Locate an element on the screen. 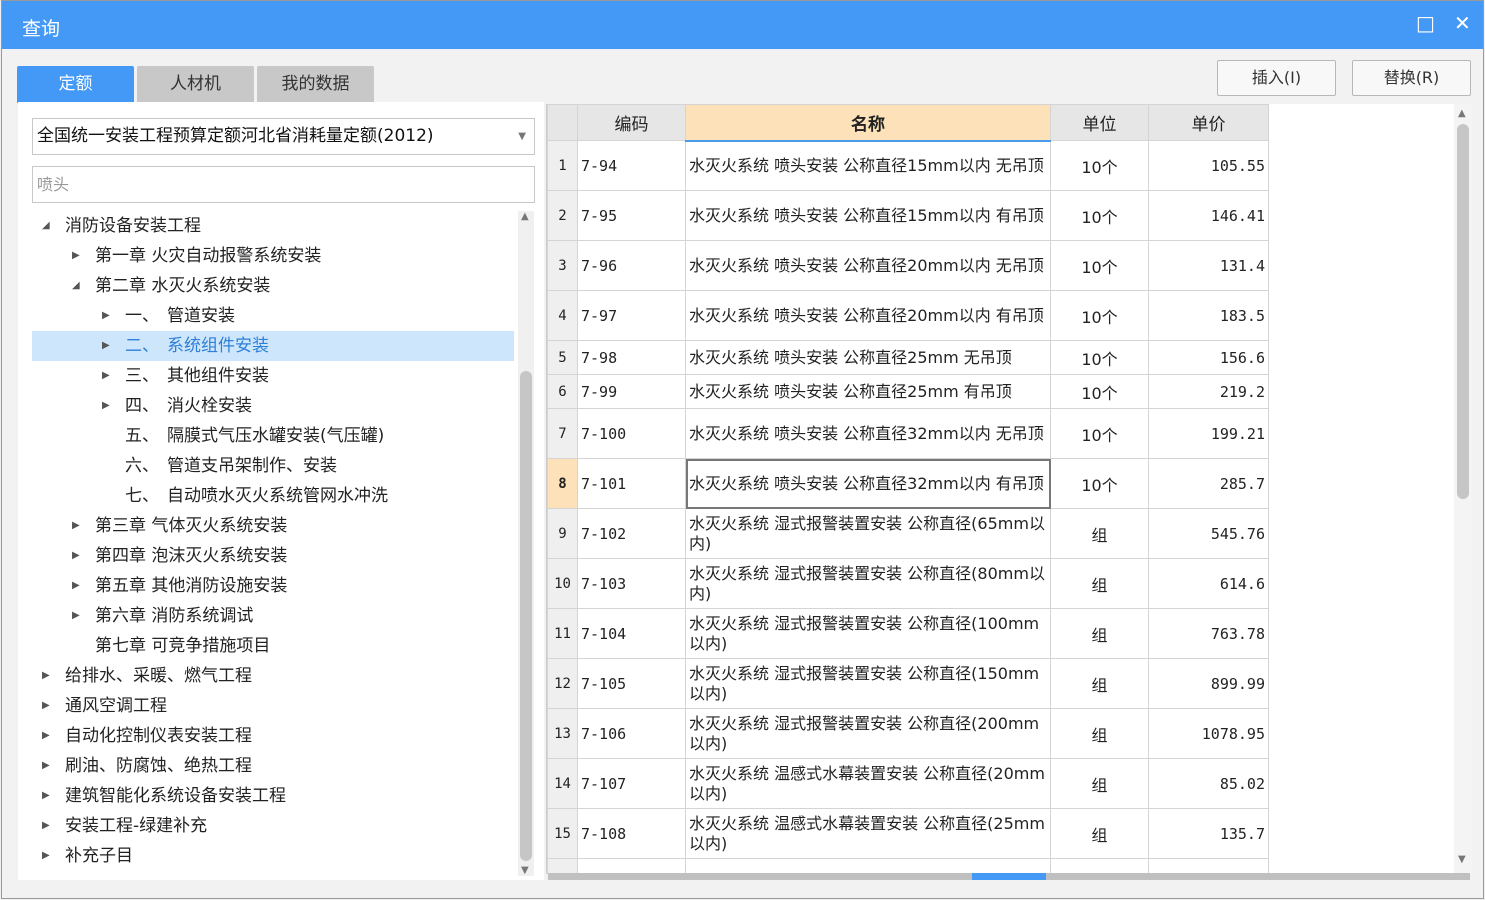  cell-code: 7-100 is located at coordinates (631, 433).